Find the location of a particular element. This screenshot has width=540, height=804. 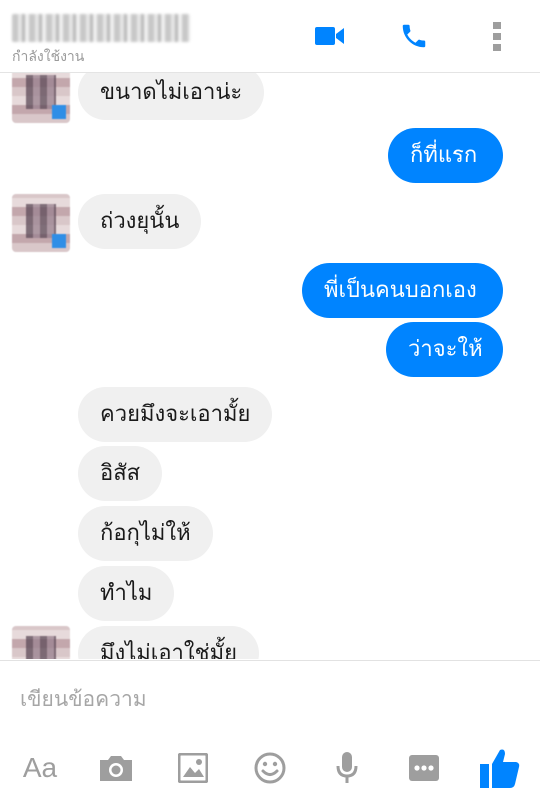

message-bubble-outgoing: ว่าจะให้ is located at coordinates (444, 349).